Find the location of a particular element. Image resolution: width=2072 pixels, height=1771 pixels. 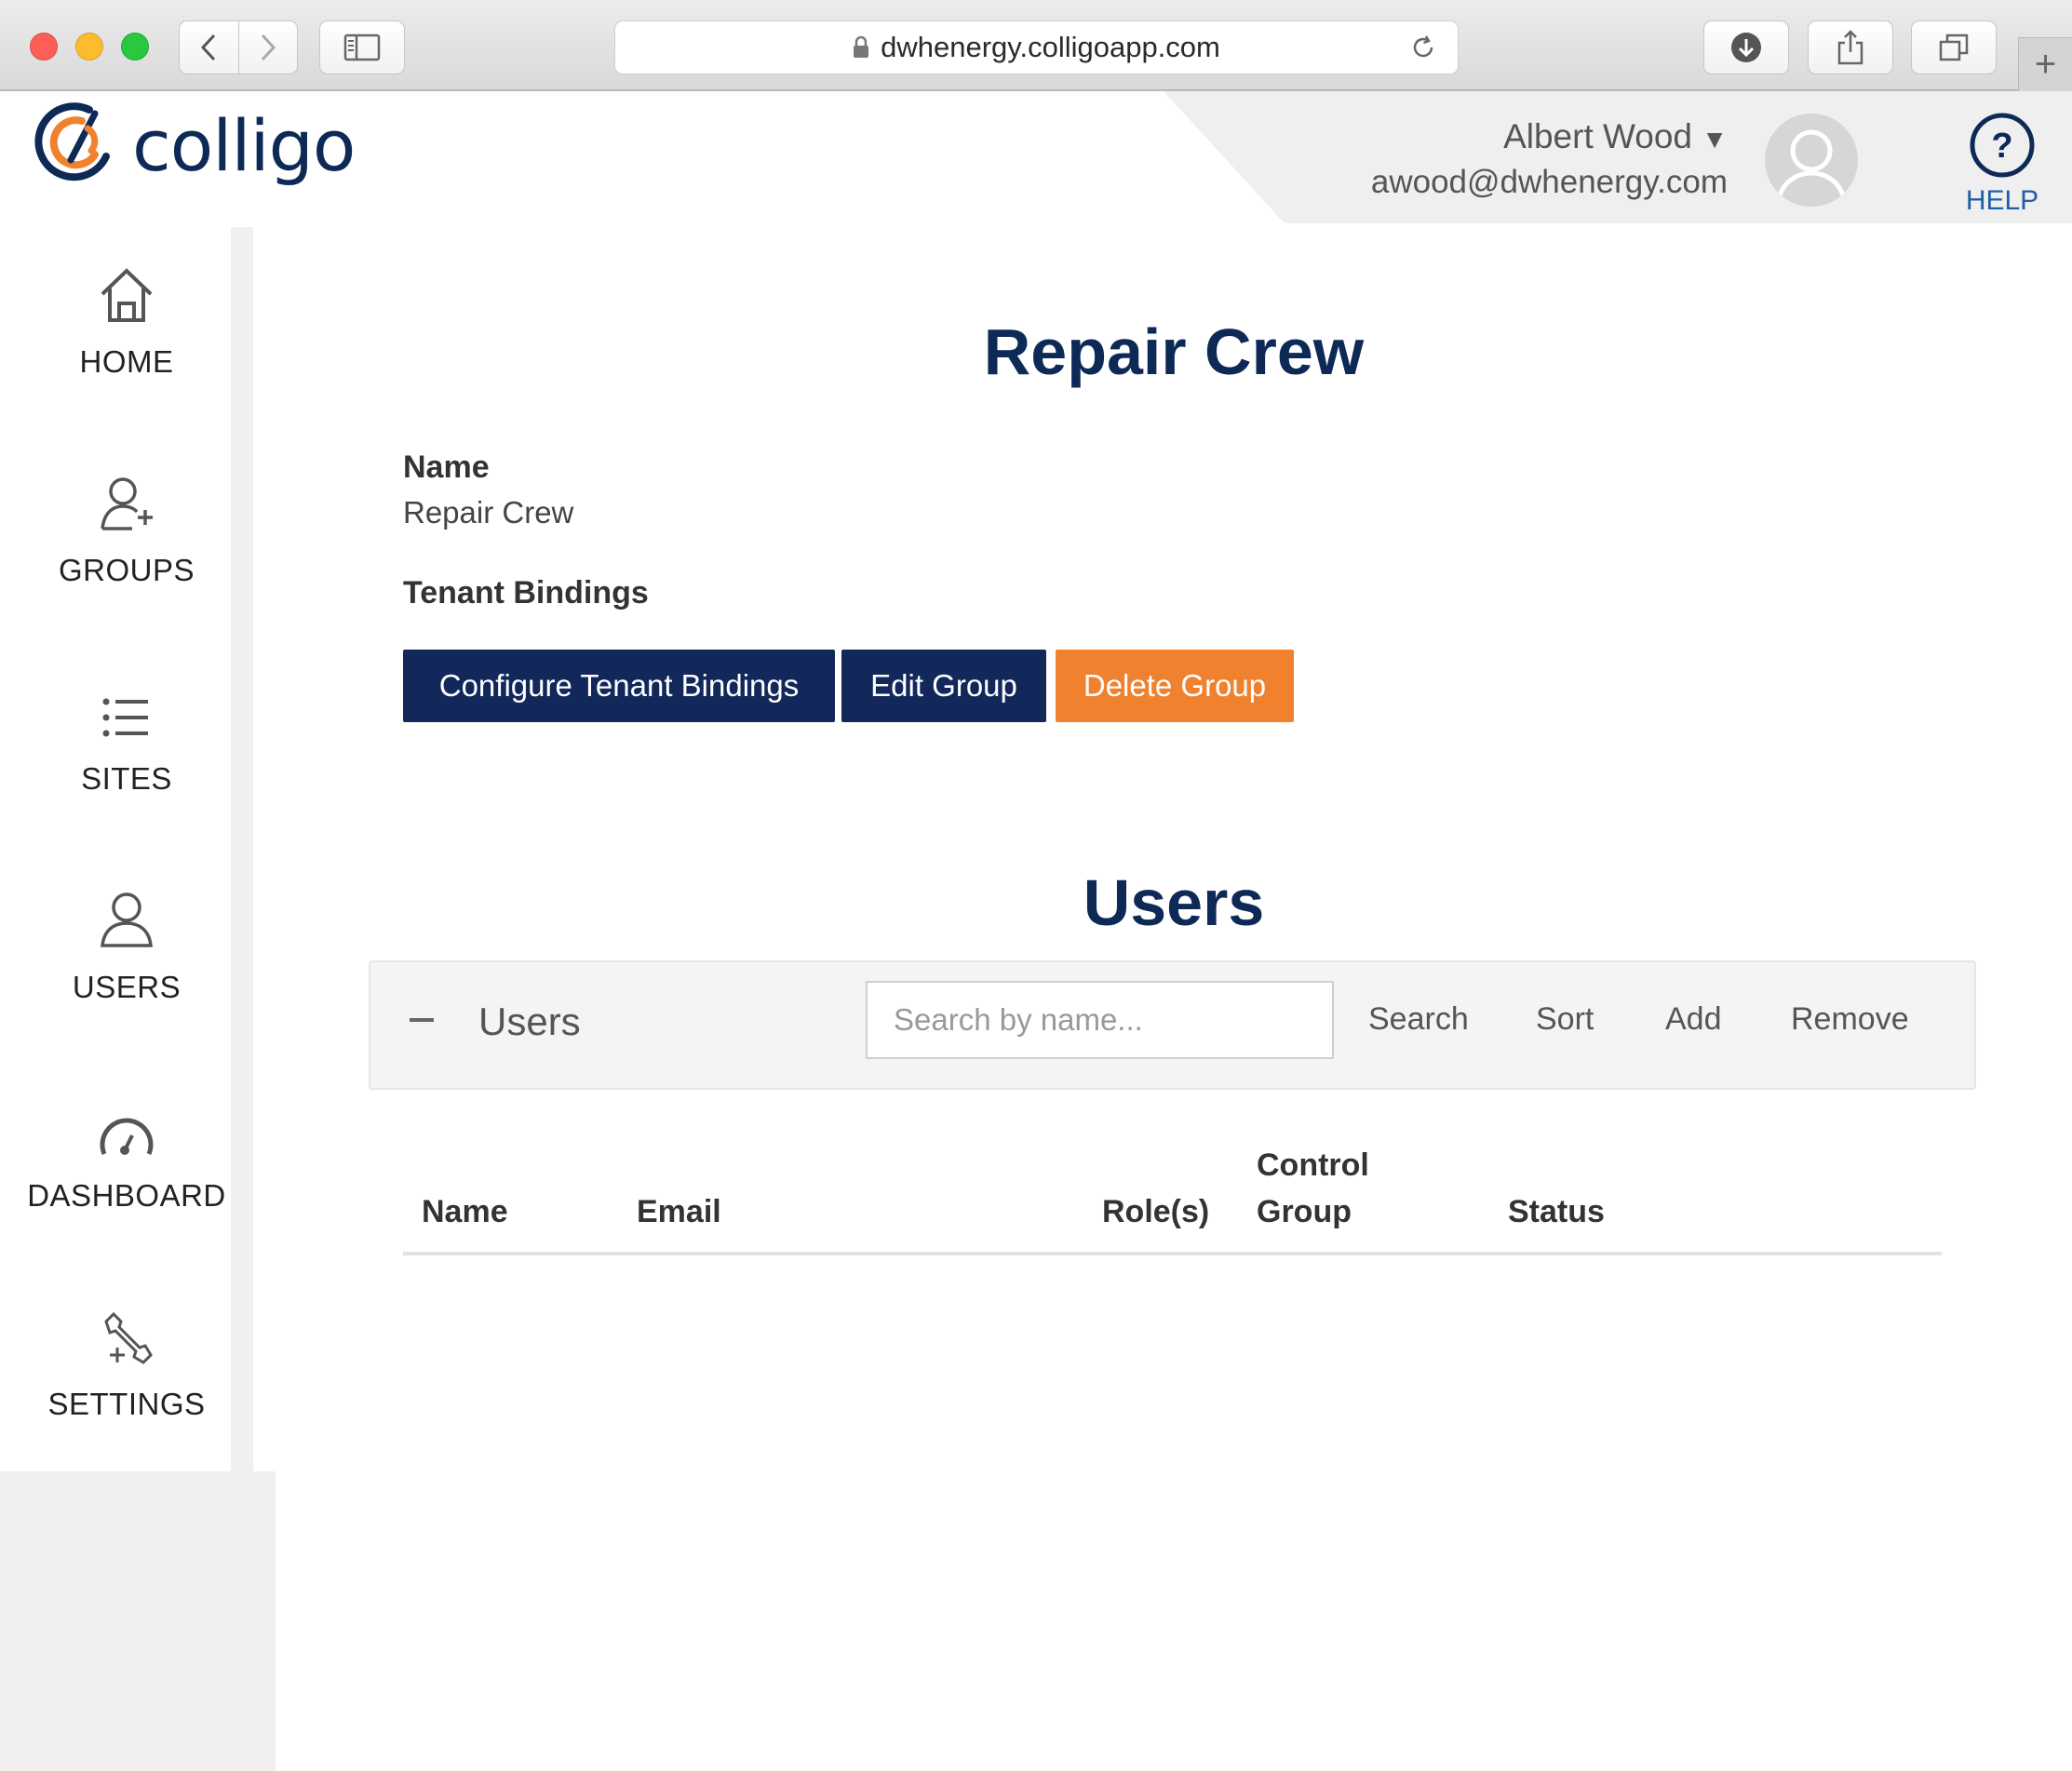

configure-tenant-bindings-button: Configure Tenant Bindings is located at coordinates (619, 686).